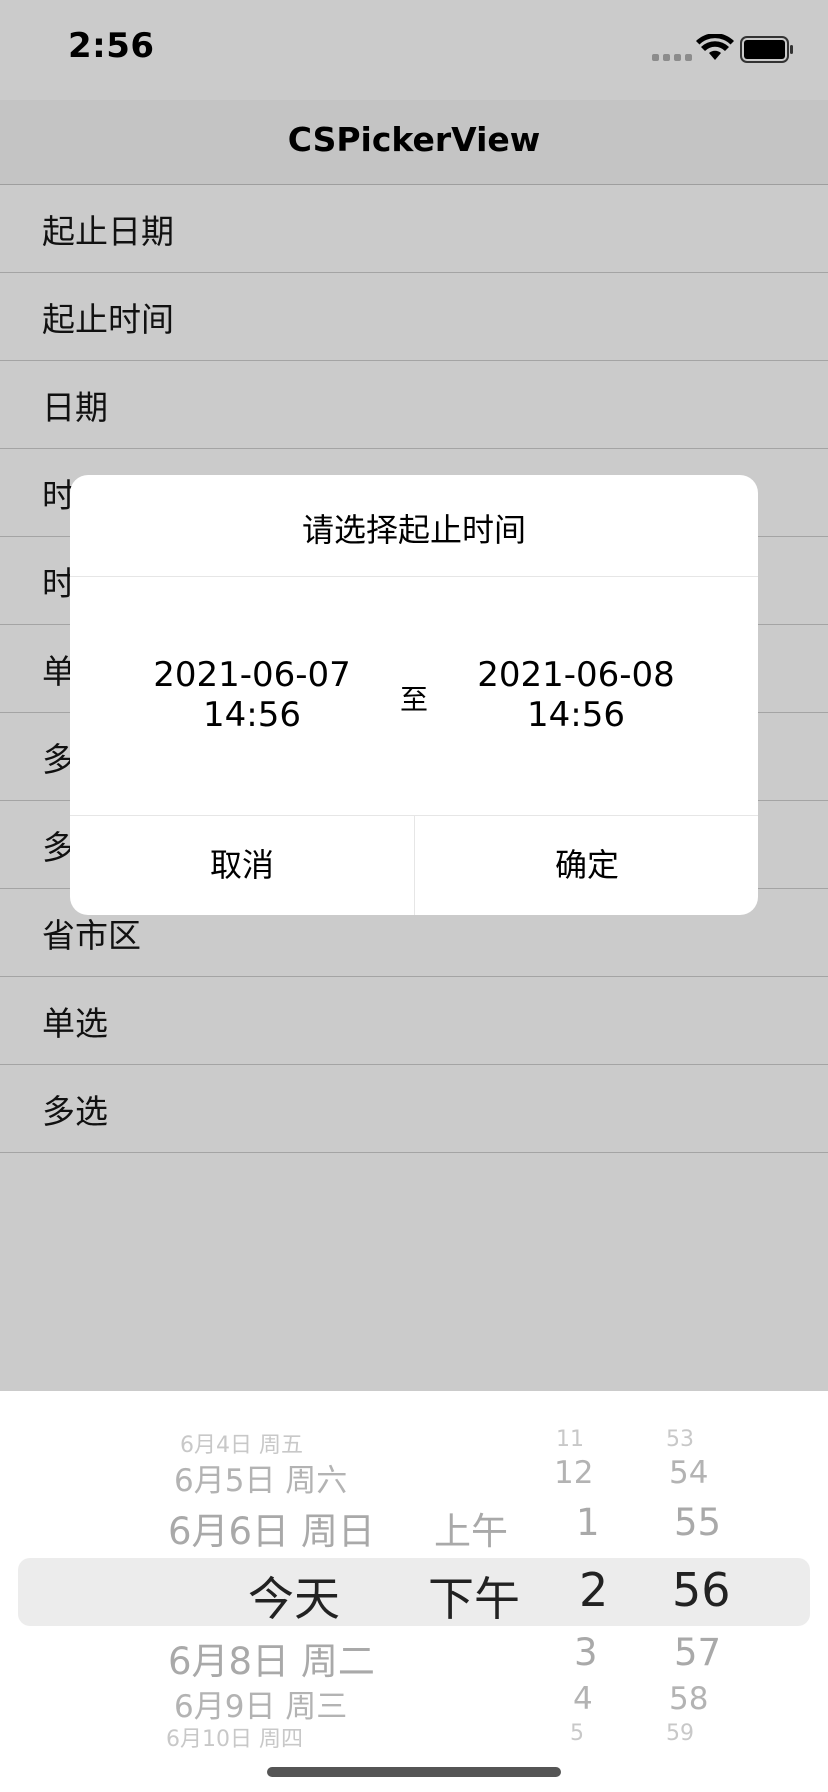  I want to click on end-datetime: 2021-06-08 14:56, so click(576, 695).